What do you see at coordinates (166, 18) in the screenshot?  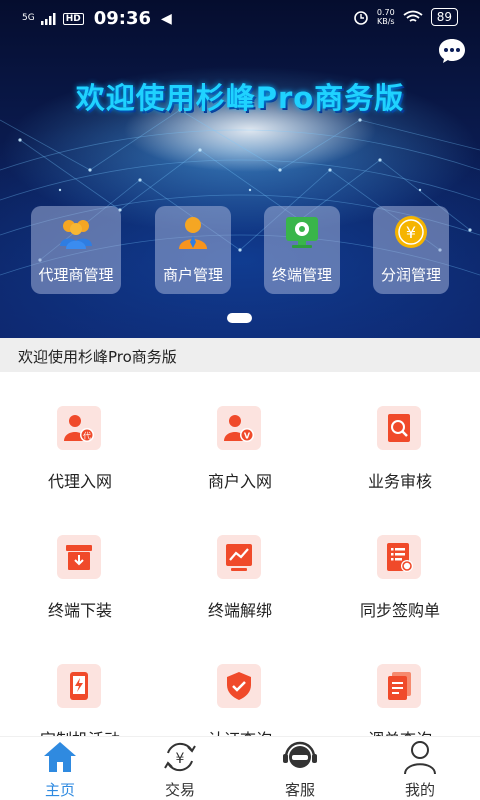 I see `telegram-icon: ◀` at bounding box center [166, 18].